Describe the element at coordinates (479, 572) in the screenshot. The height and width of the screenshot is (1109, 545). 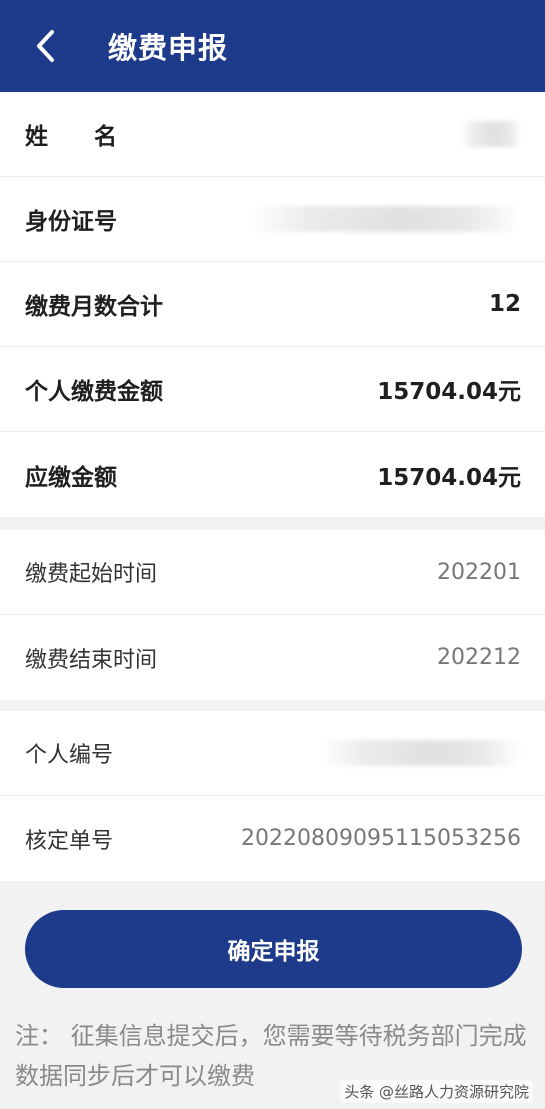
I see `start-time-value: 202201` at that location.